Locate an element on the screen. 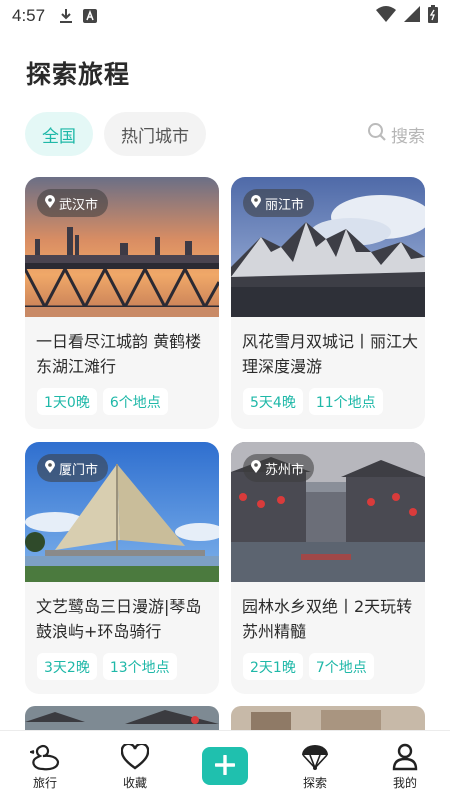 The height and width of the screenshot is (801, 450). places-count-tag: 13个地点 is located at coordinates (139, 666).